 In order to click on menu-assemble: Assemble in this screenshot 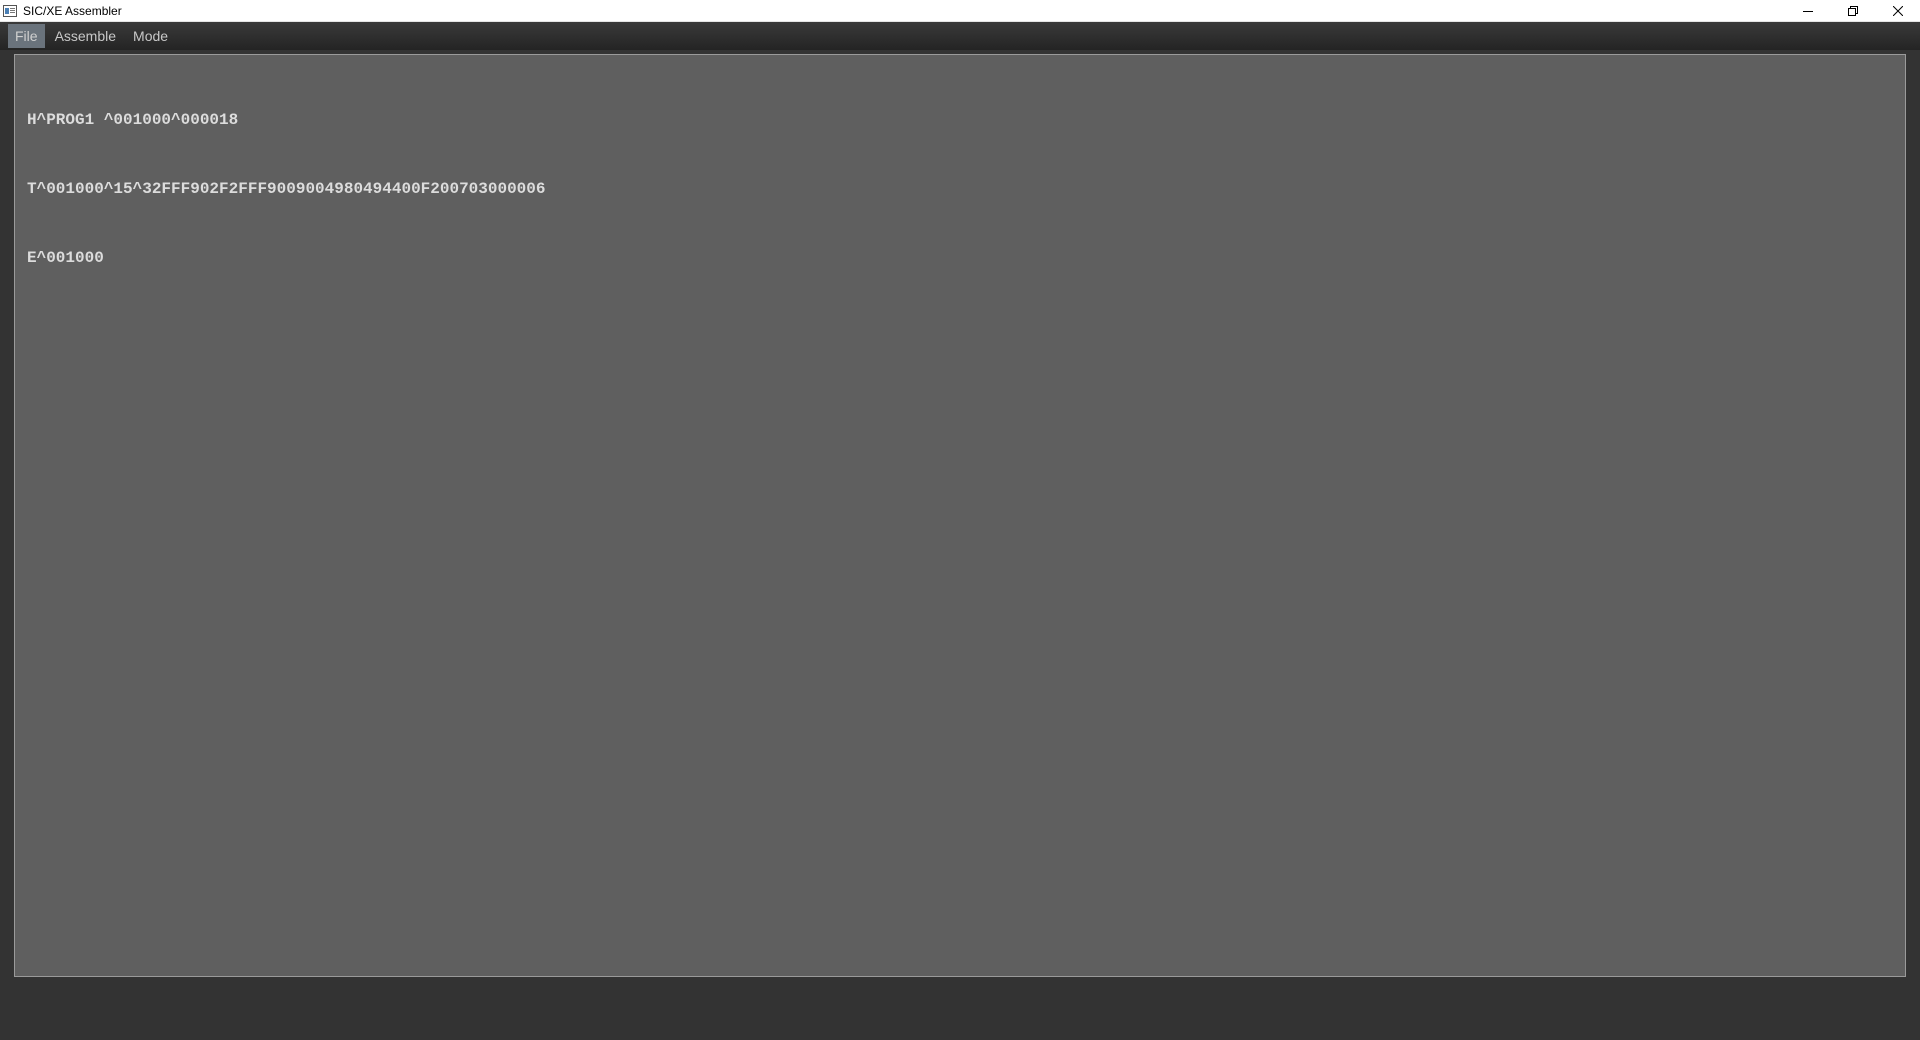, I will do `click(85, 36)`.